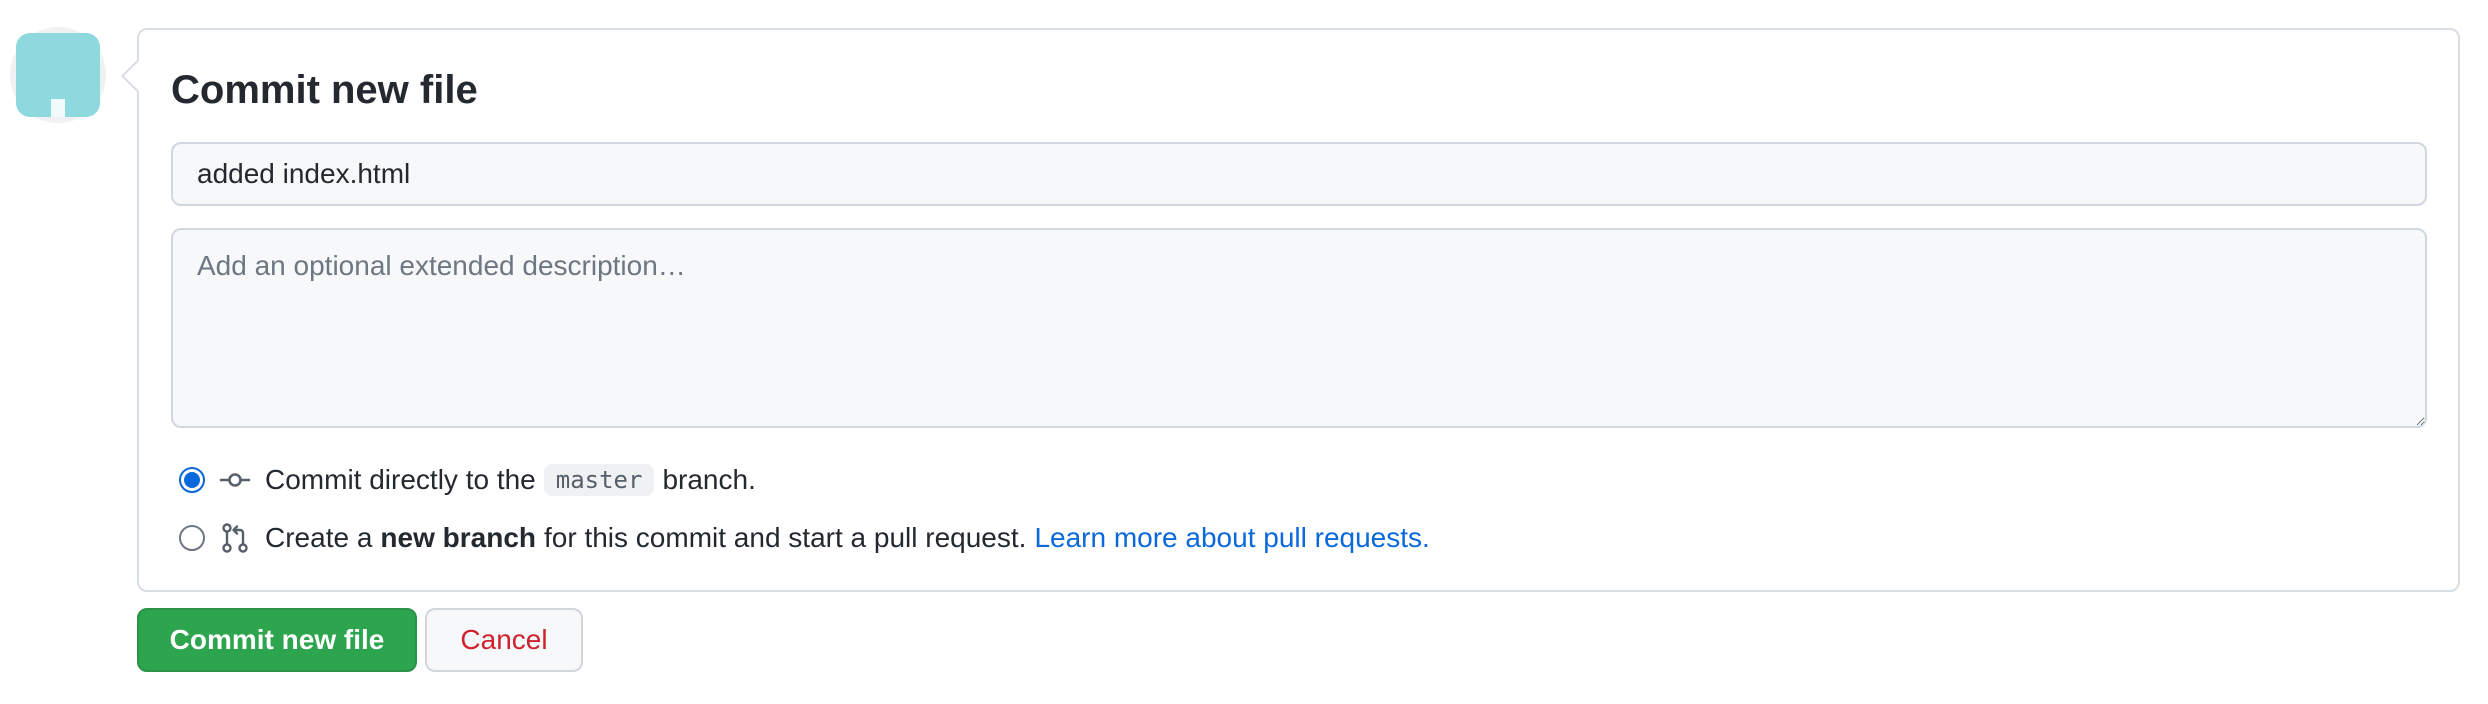 This screenshot has height=704, width=2488. I want to click on commit-summary-input, so click(1299, 174).